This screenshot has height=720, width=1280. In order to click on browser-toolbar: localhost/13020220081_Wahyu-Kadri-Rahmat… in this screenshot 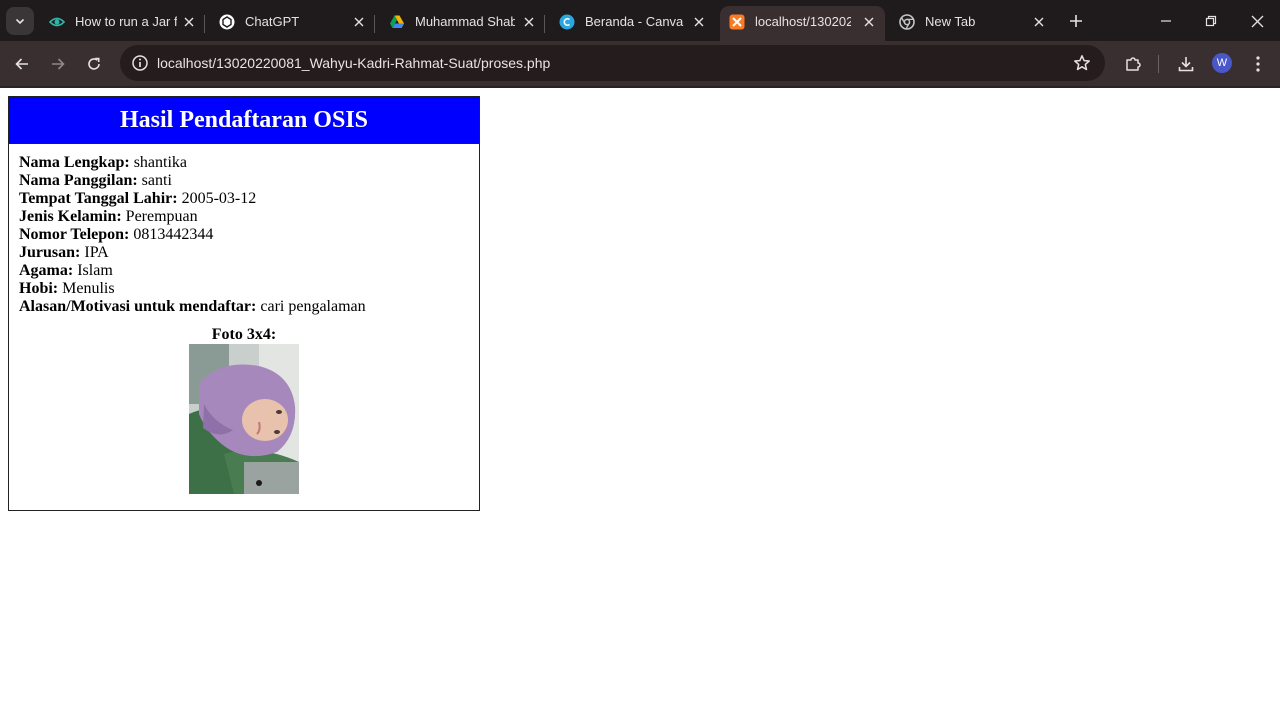, I will do `click(640, 63)`.